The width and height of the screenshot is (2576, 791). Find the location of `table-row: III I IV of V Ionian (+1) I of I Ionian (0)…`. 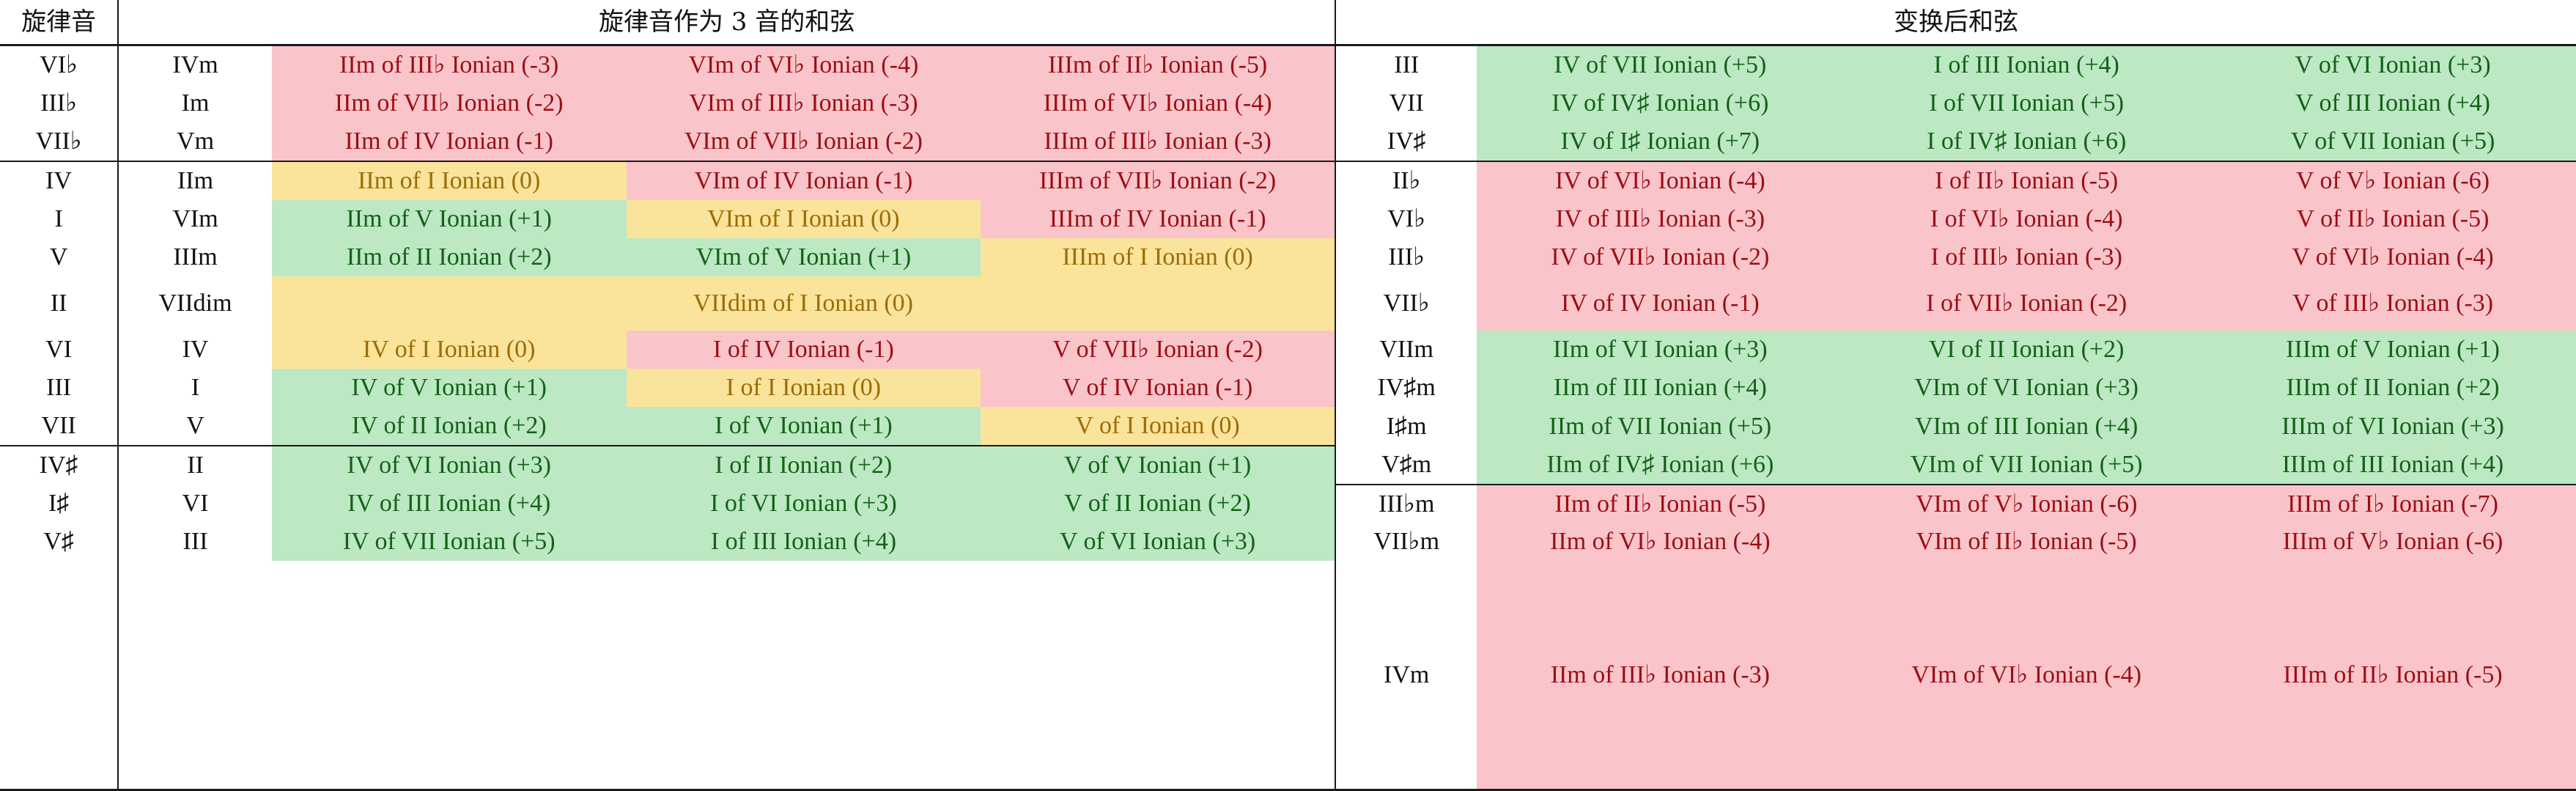

table-row: III I IV of V Ionian (+1) I of I Ionian (0)… is located at coordinates (1288, 388).